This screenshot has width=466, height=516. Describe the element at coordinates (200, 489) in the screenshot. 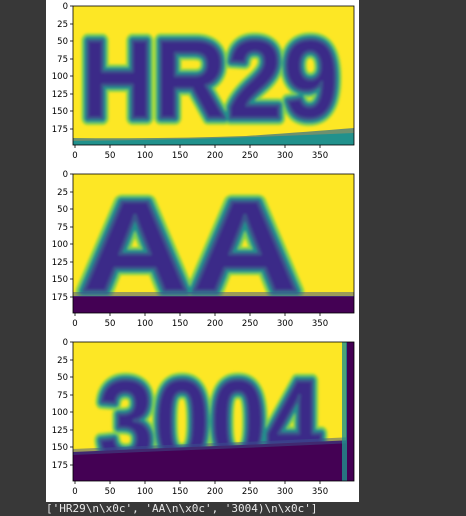

I see `x-axis-panel-3: 0 50 100 150 200 250 300 350` at that location.